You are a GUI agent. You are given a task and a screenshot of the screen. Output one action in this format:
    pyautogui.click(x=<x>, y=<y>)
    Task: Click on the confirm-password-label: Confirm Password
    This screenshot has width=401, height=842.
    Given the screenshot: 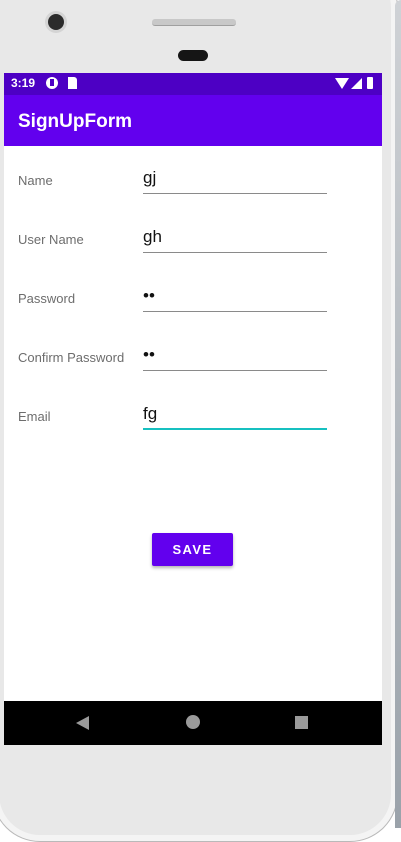 What is the action you would take?
    pyautogui.click(x=71, y=357)
    